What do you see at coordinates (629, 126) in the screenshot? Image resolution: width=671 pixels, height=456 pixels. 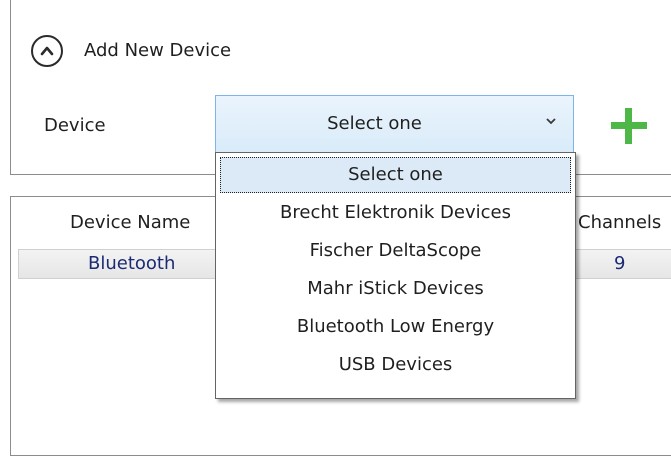 I see `add-device-plus-icon` at bounding box center [629, 126].